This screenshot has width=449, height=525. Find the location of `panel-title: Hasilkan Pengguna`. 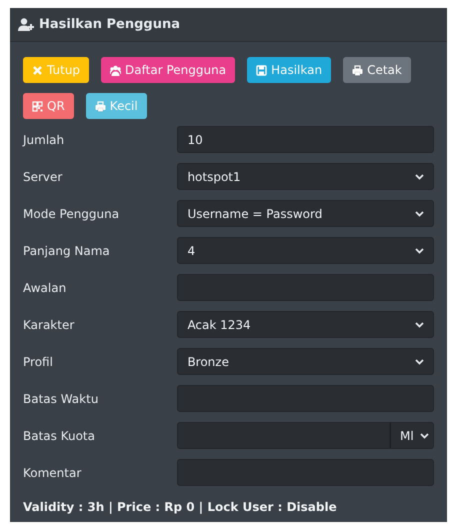

panel-title: Hasilkan Pengguna is located at coordinates (109, 25).